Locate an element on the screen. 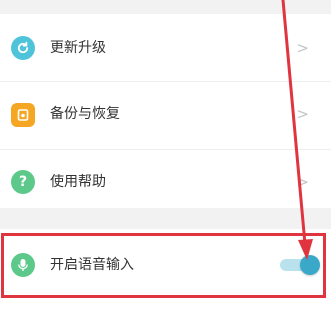  refresh-icon is located at coordinates (23, 48).